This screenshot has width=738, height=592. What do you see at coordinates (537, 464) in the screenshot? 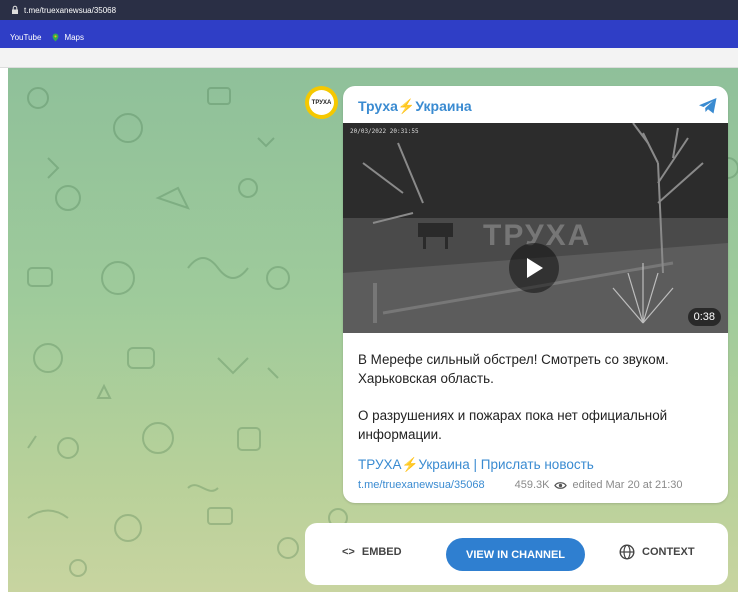
I see `send-news-link: Прислать новость` at bounding box center [537, 464].